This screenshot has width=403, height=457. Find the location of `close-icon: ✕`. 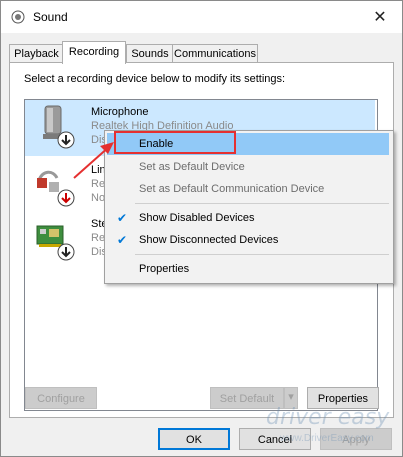

close-icon: ✕ is located at coordinates (380, 17).